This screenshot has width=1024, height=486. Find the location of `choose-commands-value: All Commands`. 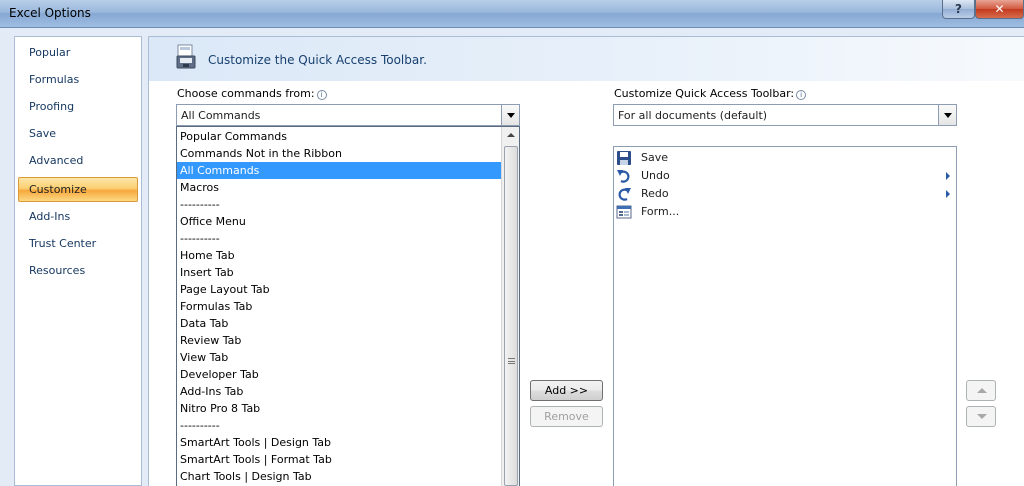

choose-commands-value: All Commands is located at coordinates (221, 115).